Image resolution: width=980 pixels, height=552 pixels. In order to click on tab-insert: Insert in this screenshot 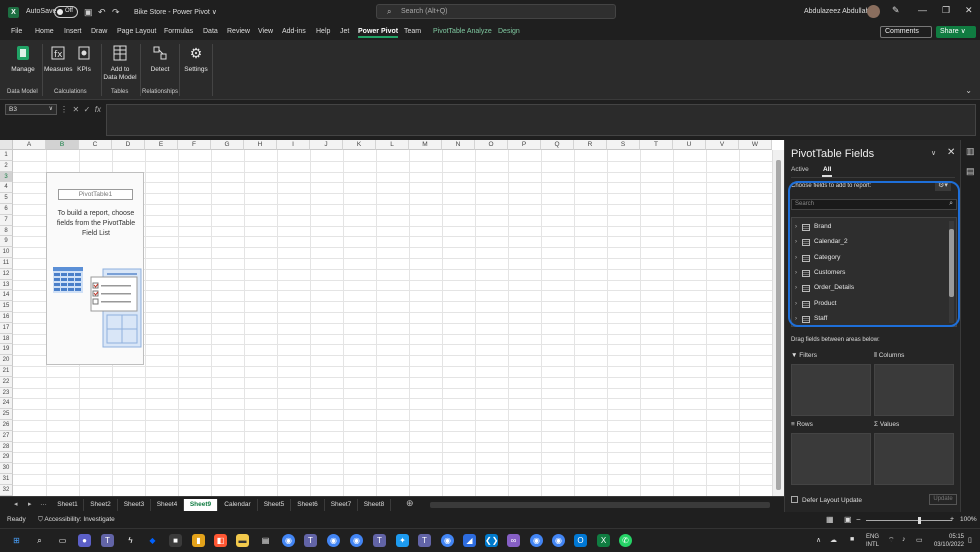, I will do `click(73, 31)`.